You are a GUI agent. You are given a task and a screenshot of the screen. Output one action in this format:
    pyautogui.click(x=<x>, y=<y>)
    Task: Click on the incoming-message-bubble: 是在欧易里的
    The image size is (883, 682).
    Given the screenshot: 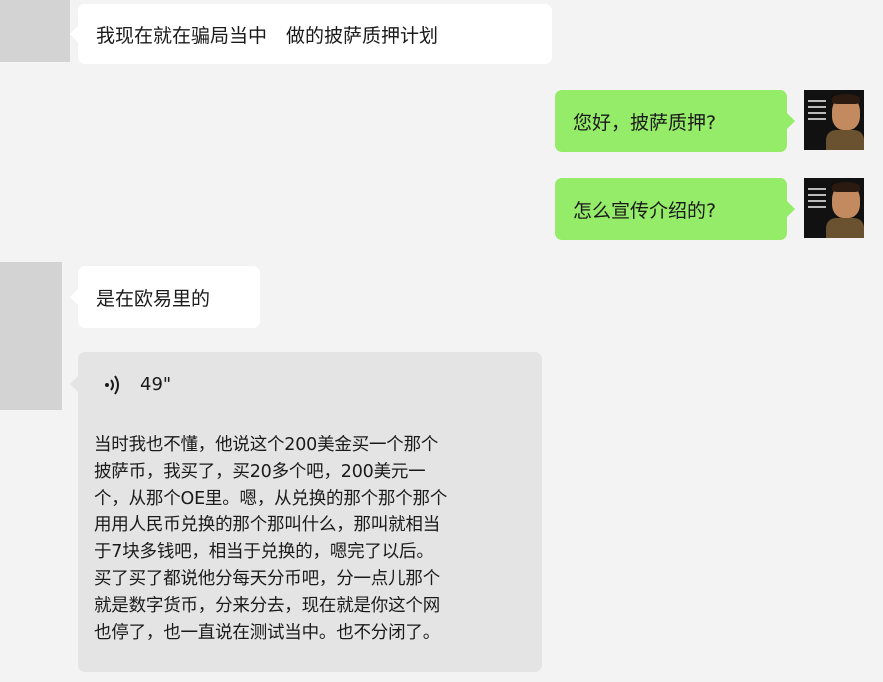 What is the action you would take?
    pyautogui.click(x=165, y=297)
    